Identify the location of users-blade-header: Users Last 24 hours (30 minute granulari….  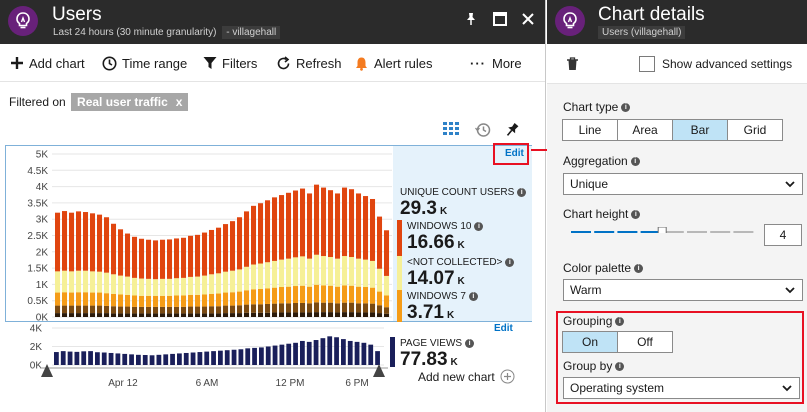
(272, 22).